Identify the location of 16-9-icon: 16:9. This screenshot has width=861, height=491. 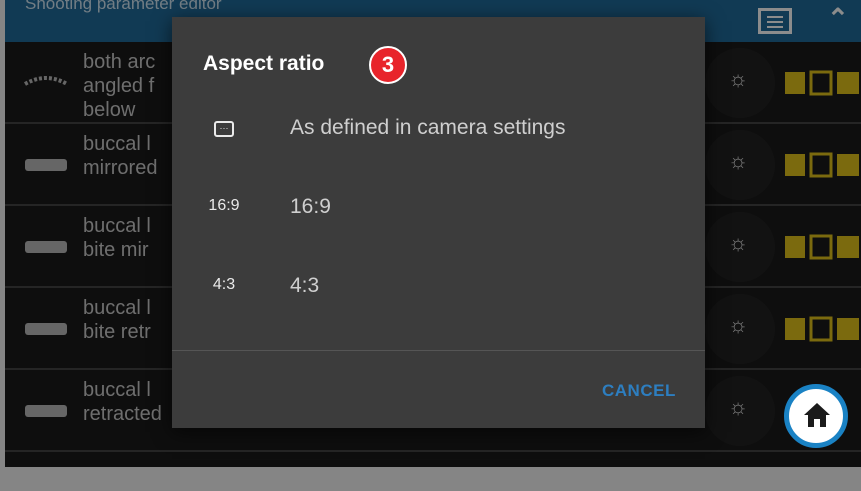
(224, 205).